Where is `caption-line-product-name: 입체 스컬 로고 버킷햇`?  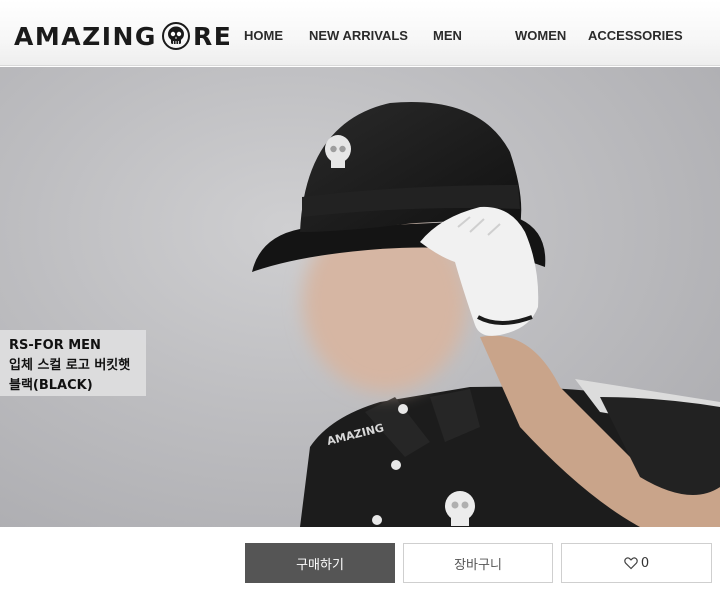 caption-line-product-name: 입체 스컬 로고 버킷햇 is located at coordinates (70, 365).